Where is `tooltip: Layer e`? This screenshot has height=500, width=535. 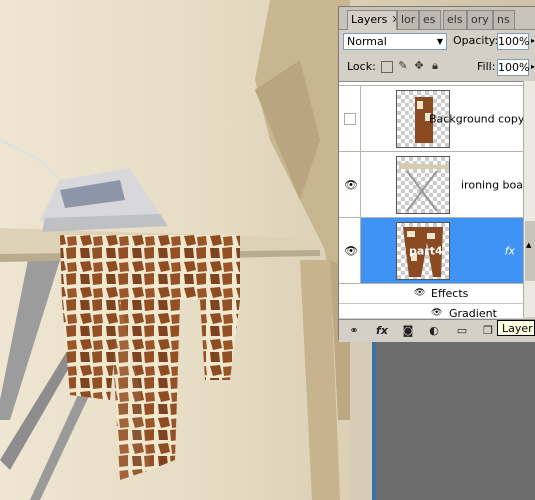 tooltip: Layer e is located at coordinates (516, 328).